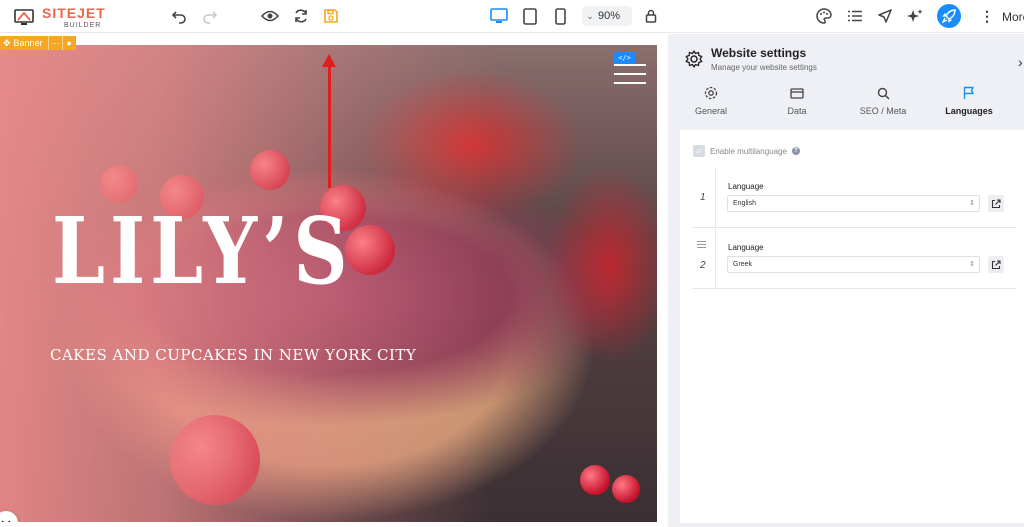  What do you see at coordinates (969, 104) in the screenshot?
I see `tab-languages: Languages` at bounding box center [969, 104].